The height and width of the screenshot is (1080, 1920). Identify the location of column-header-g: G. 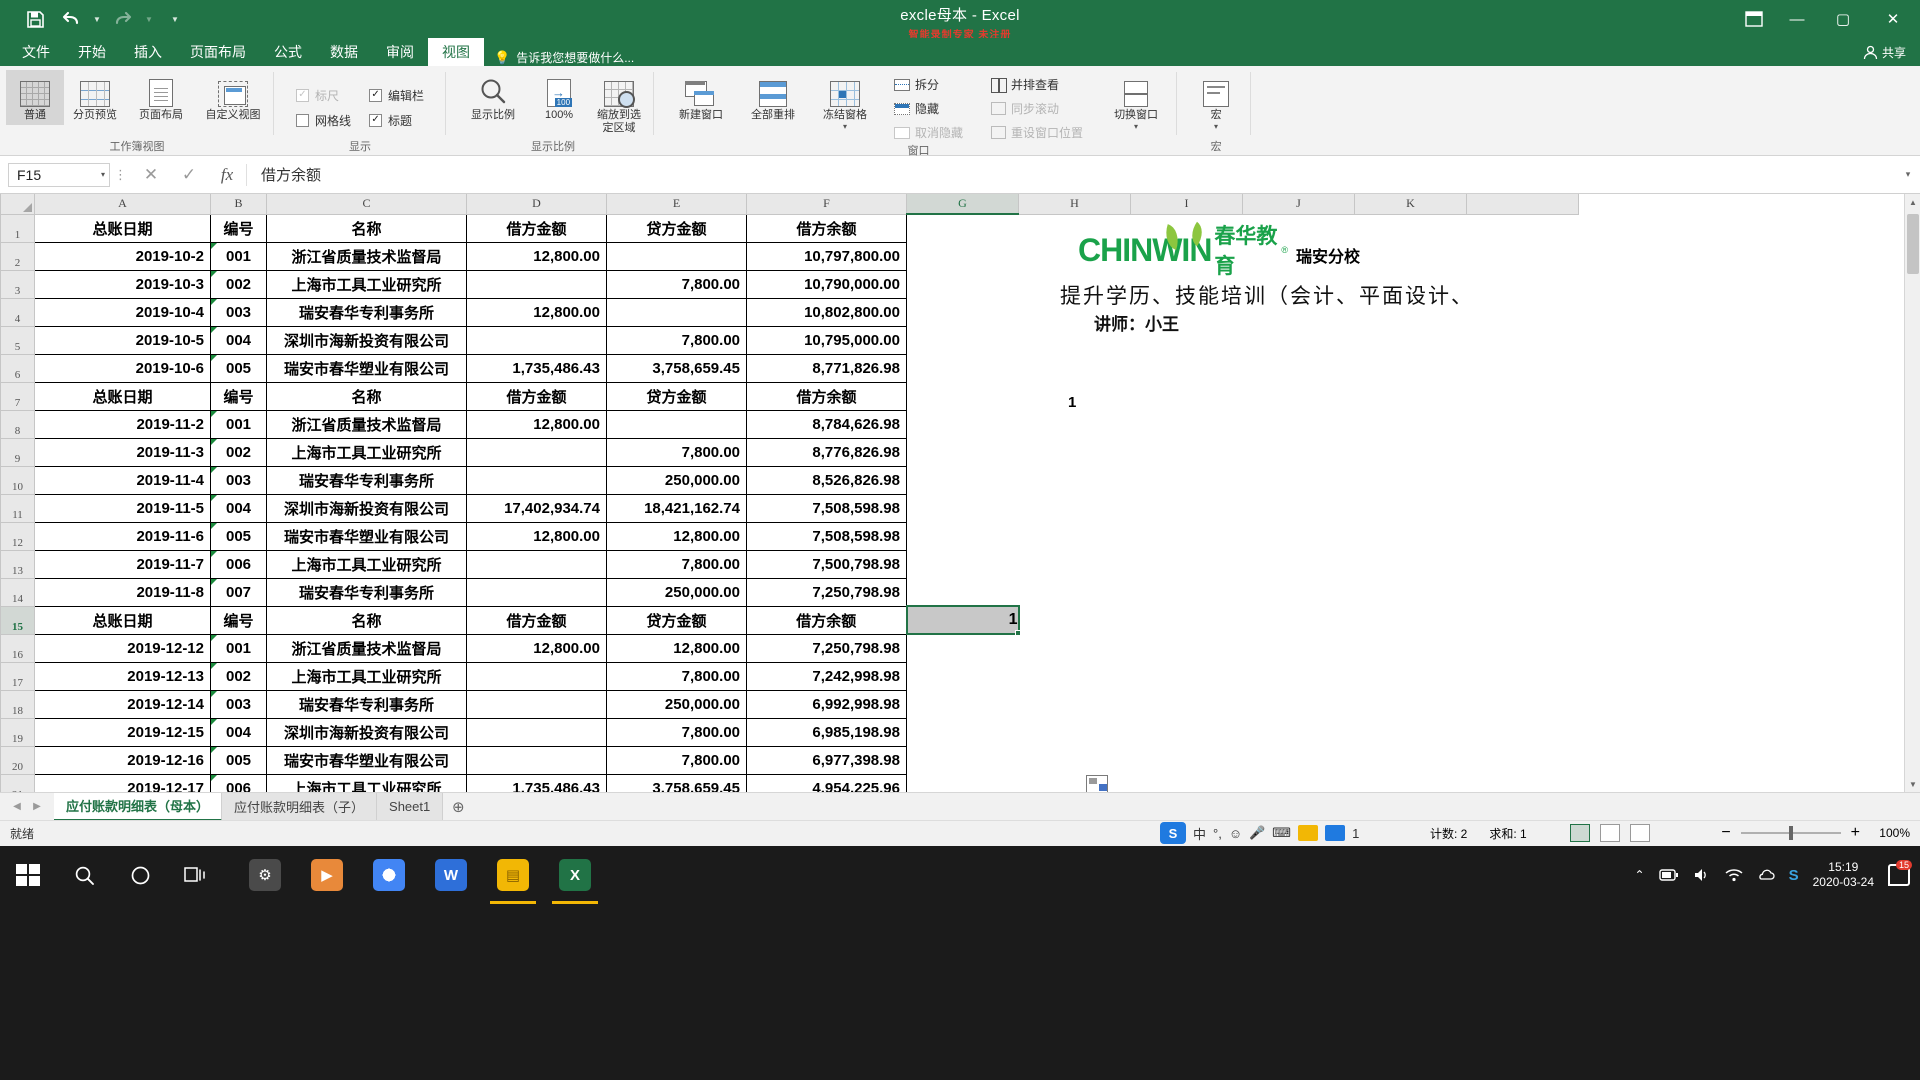
(962, 204).